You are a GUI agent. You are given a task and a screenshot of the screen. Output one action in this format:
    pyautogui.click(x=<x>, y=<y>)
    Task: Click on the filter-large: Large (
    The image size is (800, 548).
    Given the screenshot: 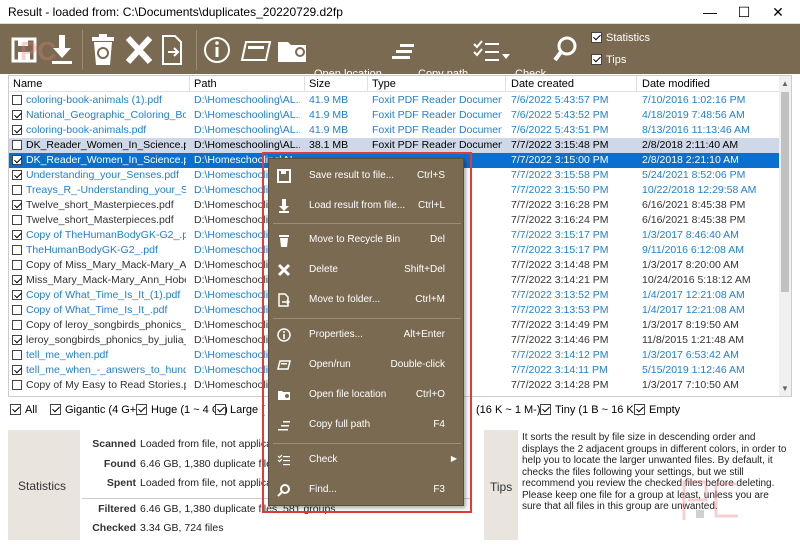 What is the action you would take?
    pyautogui.click(x=240, y=410)
    